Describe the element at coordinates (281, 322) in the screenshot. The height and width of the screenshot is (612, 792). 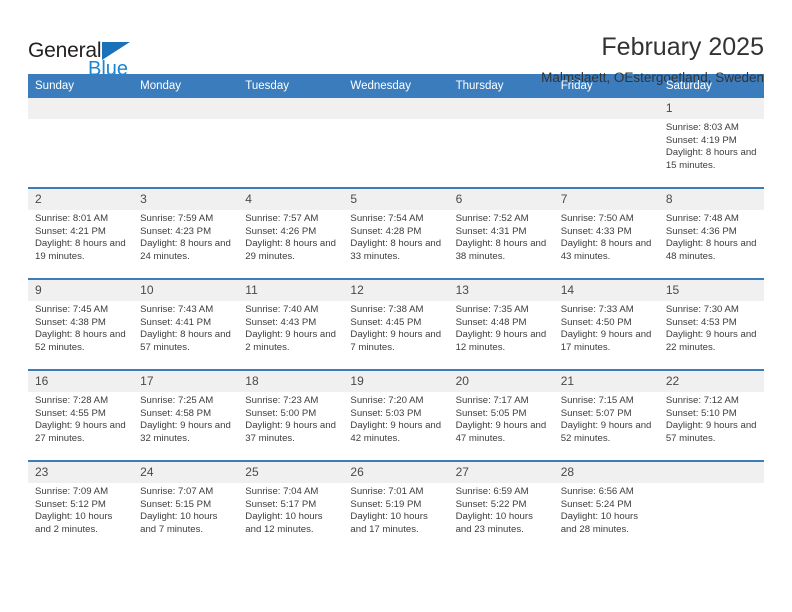
I see `sunset-text: Sunset: 4:43 PM` at that location.